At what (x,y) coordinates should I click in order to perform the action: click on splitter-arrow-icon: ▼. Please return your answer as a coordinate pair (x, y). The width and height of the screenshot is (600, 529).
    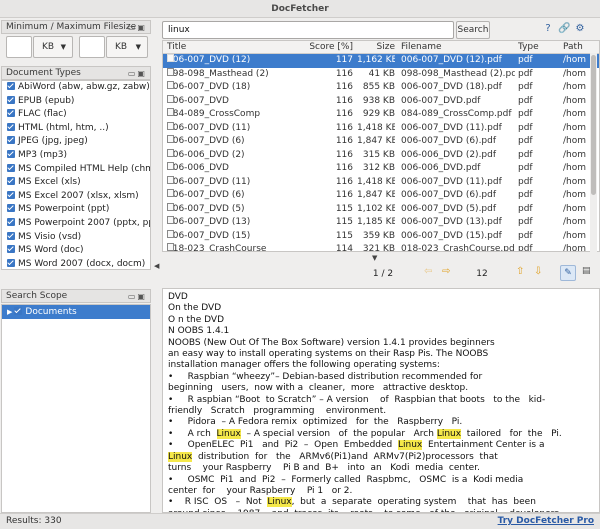
    Looking at the image, I should click on (374, 258).